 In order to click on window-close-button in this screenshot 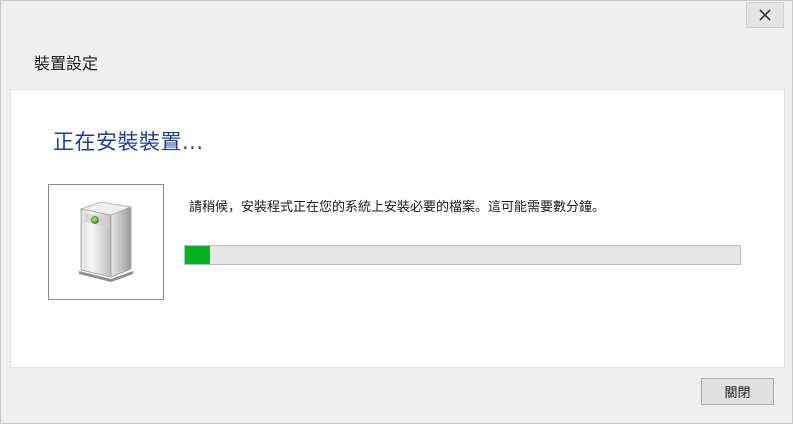, I will do `click(765, 15)`.